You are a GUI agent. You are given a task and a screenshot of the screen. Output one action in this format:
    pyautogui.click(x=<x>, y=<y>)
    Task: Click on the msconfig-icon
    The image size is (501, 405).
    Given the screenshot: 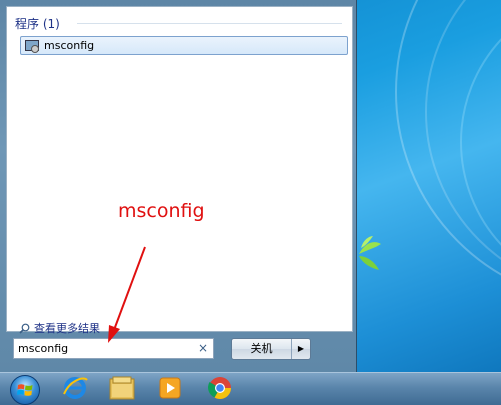 What is the action you would take?
    pyautogui.click(x=32, y=46)
    